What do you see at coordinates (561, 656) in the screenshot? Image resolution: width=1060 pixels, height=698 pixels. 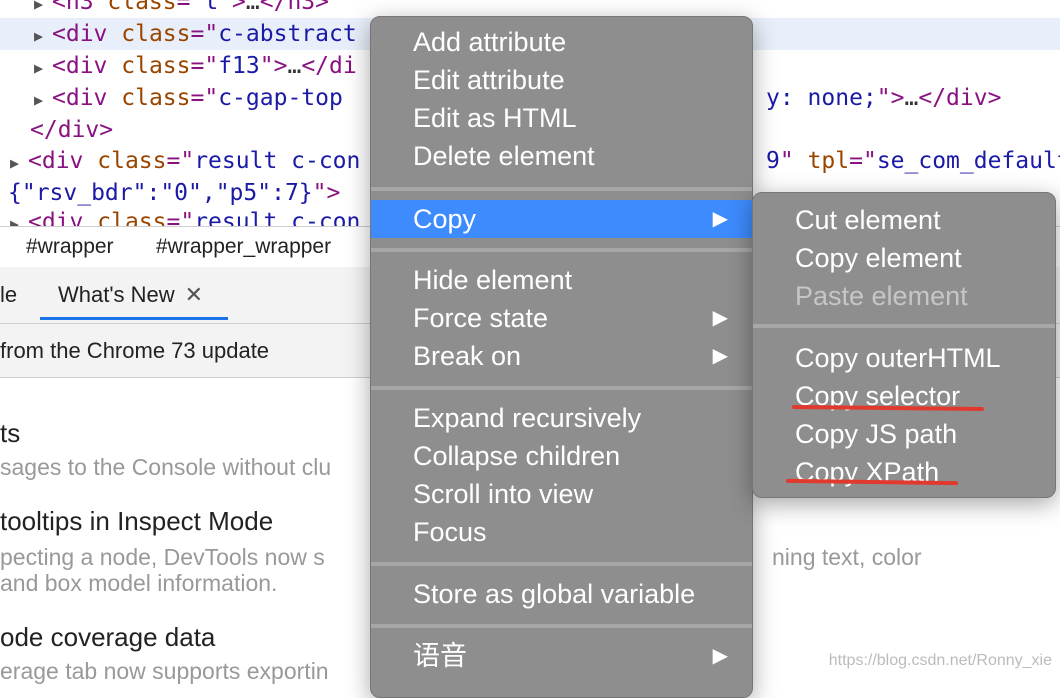 I see `menu-item-item-13: 语音 ▶` at bounding box center [561, 656].